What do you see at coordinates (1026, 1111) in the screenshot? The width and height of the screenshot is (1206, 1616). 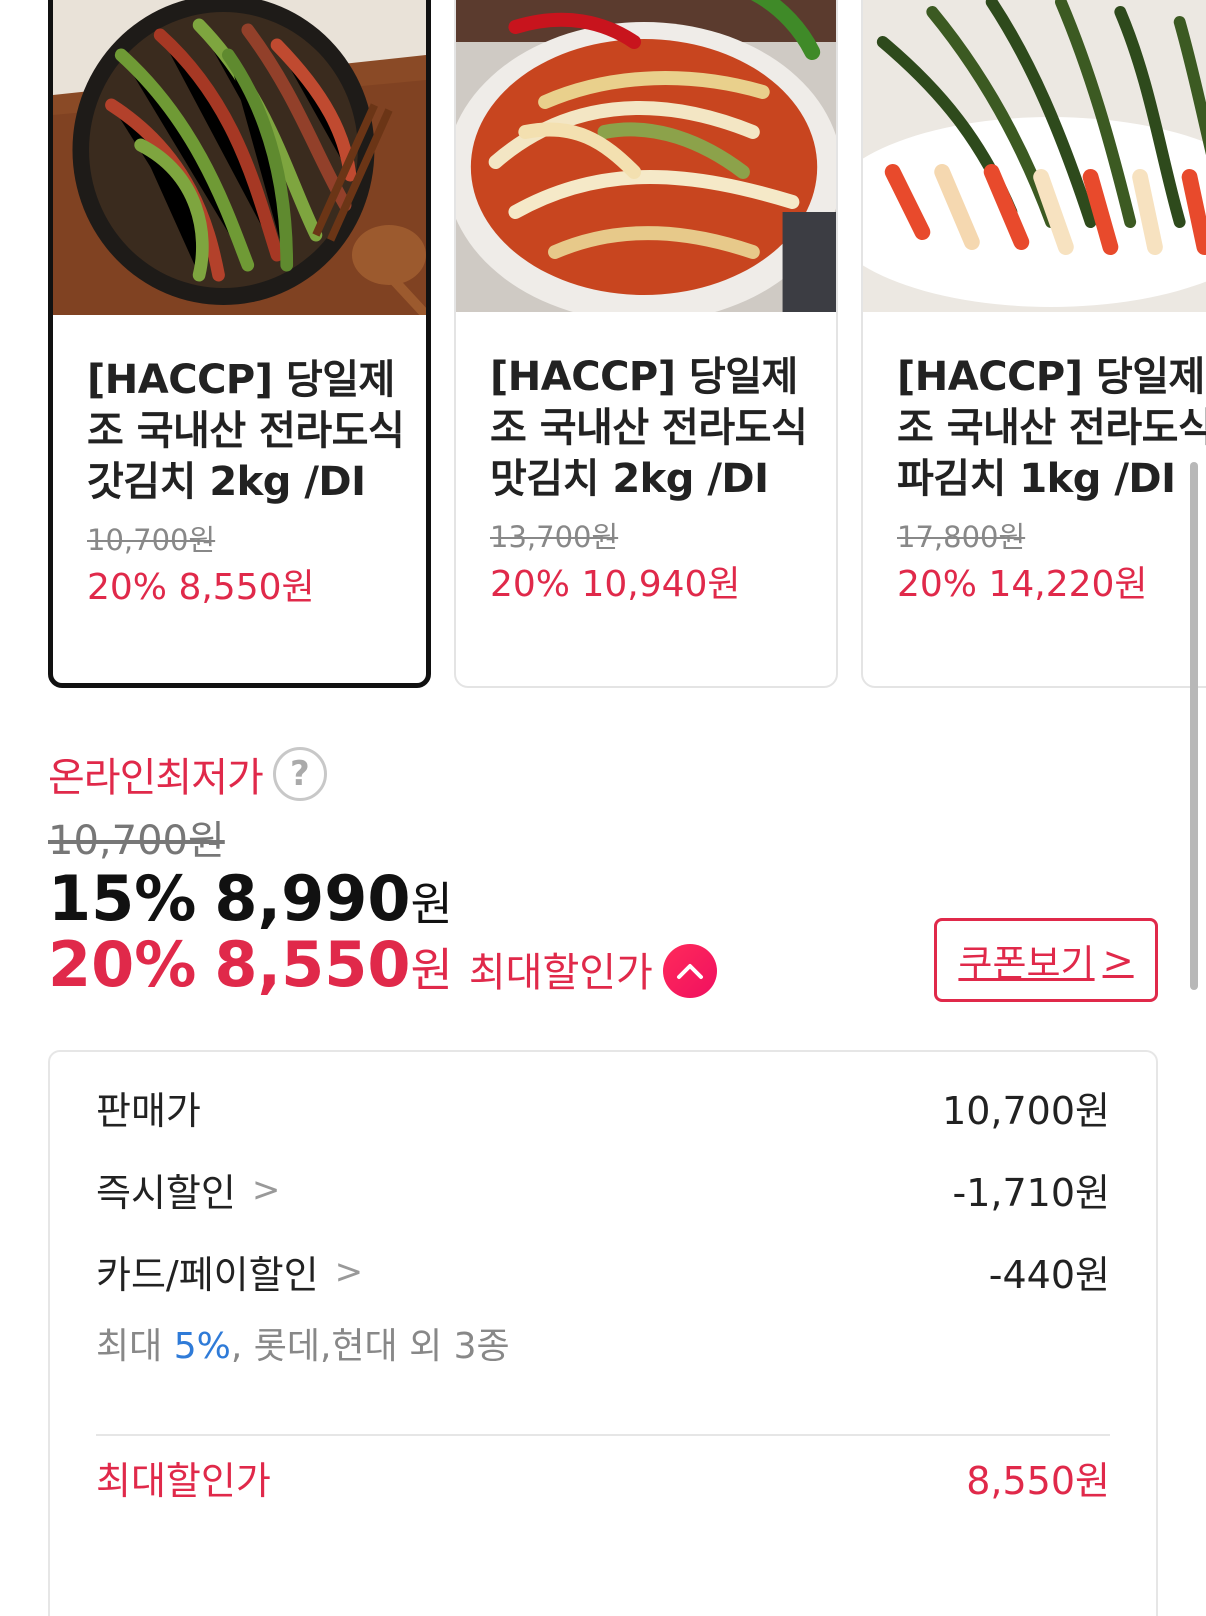 I see `sale-price-value: 10,700원` at bounding box center [1026, 1111].